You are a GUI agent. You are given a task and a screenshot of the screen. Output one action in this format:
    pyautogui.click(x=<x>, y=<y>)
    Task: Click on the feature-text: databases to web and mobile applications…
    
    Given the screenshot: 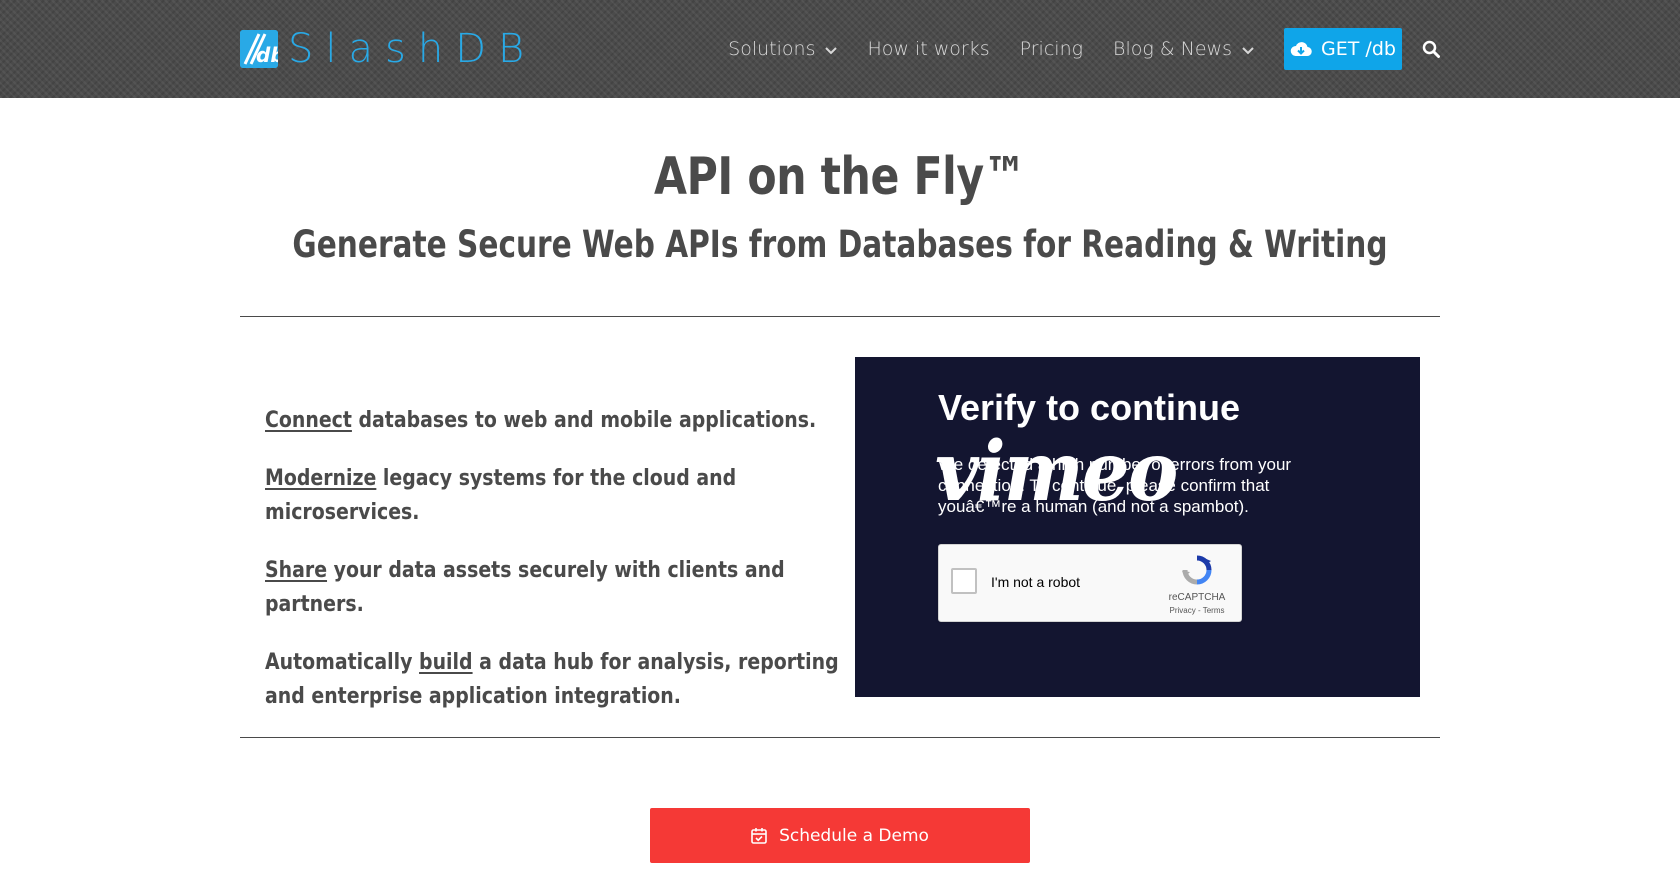 What is the action you would take?
    pyautogui.click(x=584, y=420)
    